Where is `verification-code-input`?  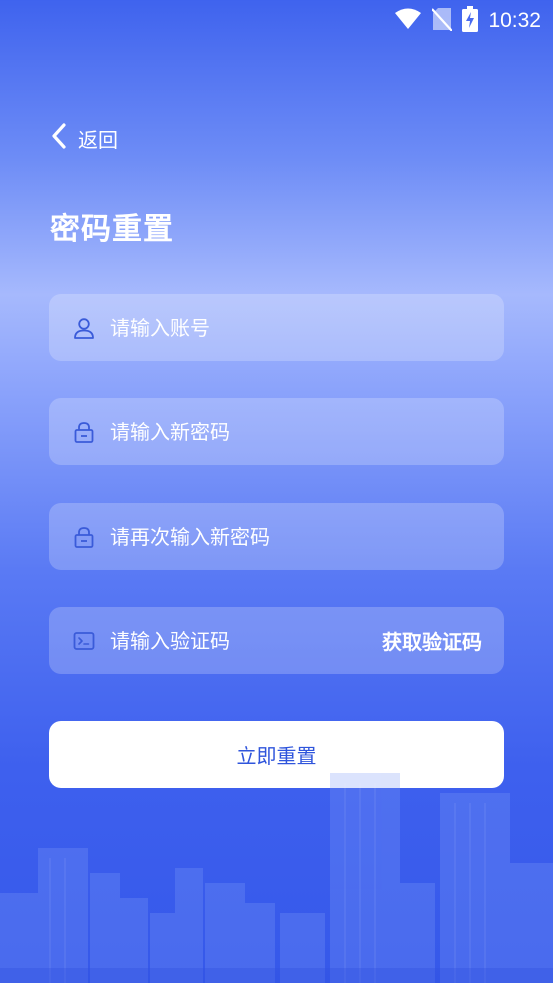 verification-code-input is located at coordinates (245, 640).